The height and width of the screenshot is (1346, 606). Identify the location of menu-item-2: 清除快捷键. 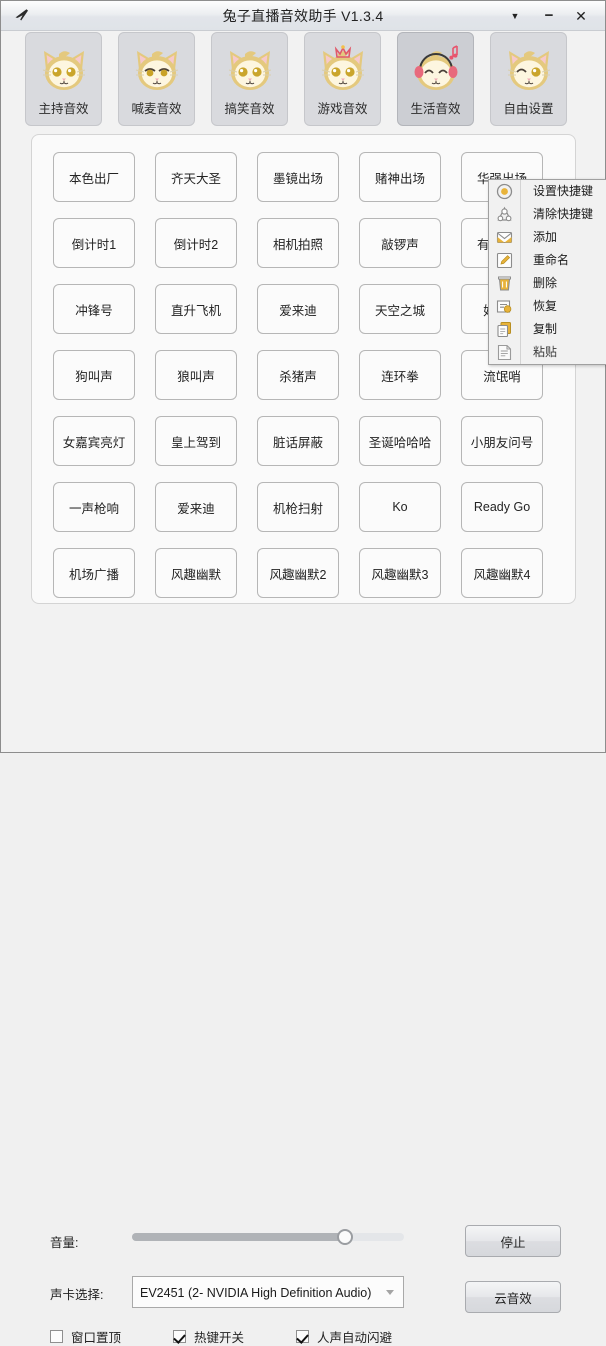
(547, 214).